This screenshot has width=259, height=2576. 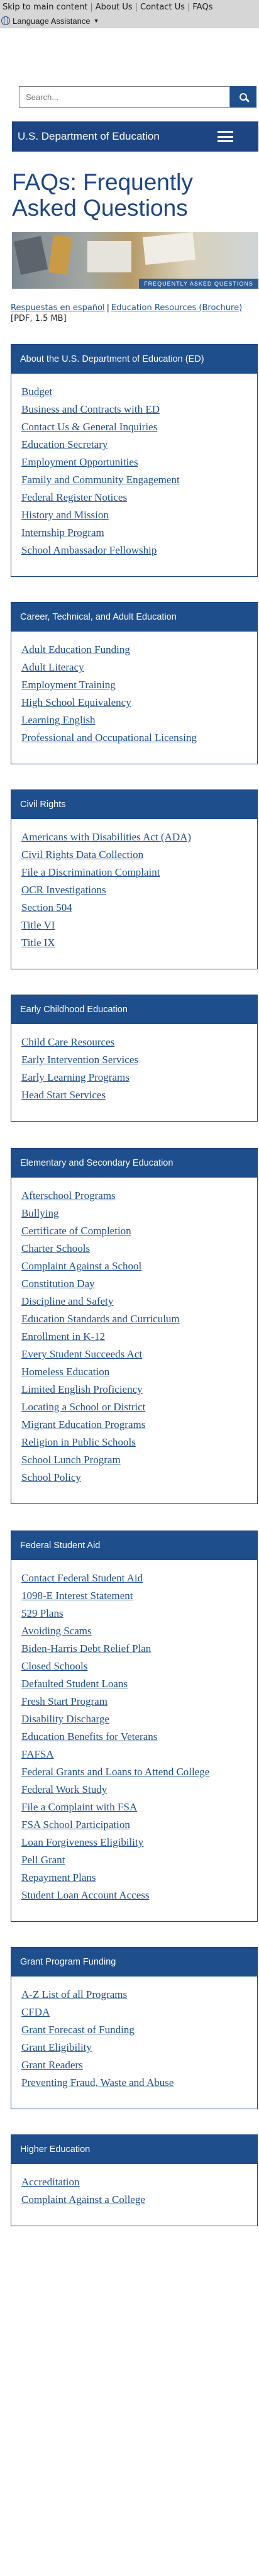 What do you see at coordinates (139, 2199) in the screenshot?
I see `faq-link: Complaint Against a College` at bounding box center [139, 2199].